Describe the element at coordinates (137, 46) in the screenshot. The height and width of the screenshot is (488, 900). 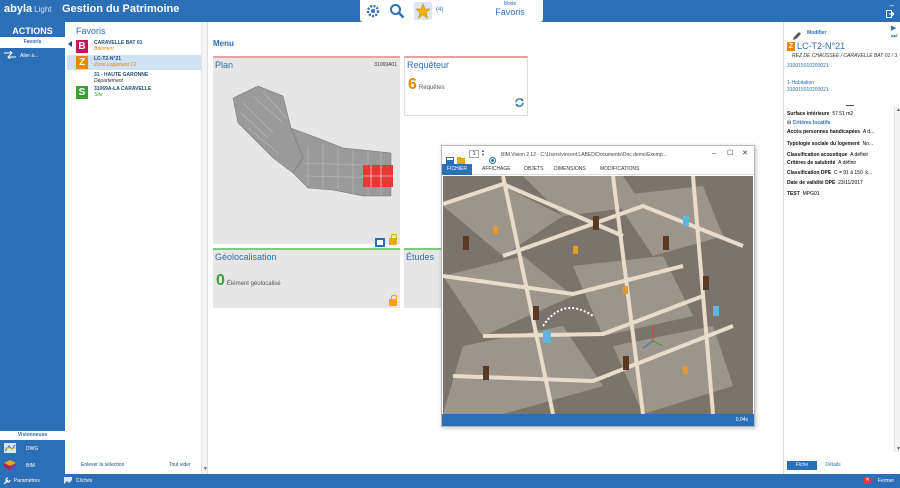
I see `favorite-item: B CARAVELLE BAT 01 Bâtiment` at that location.